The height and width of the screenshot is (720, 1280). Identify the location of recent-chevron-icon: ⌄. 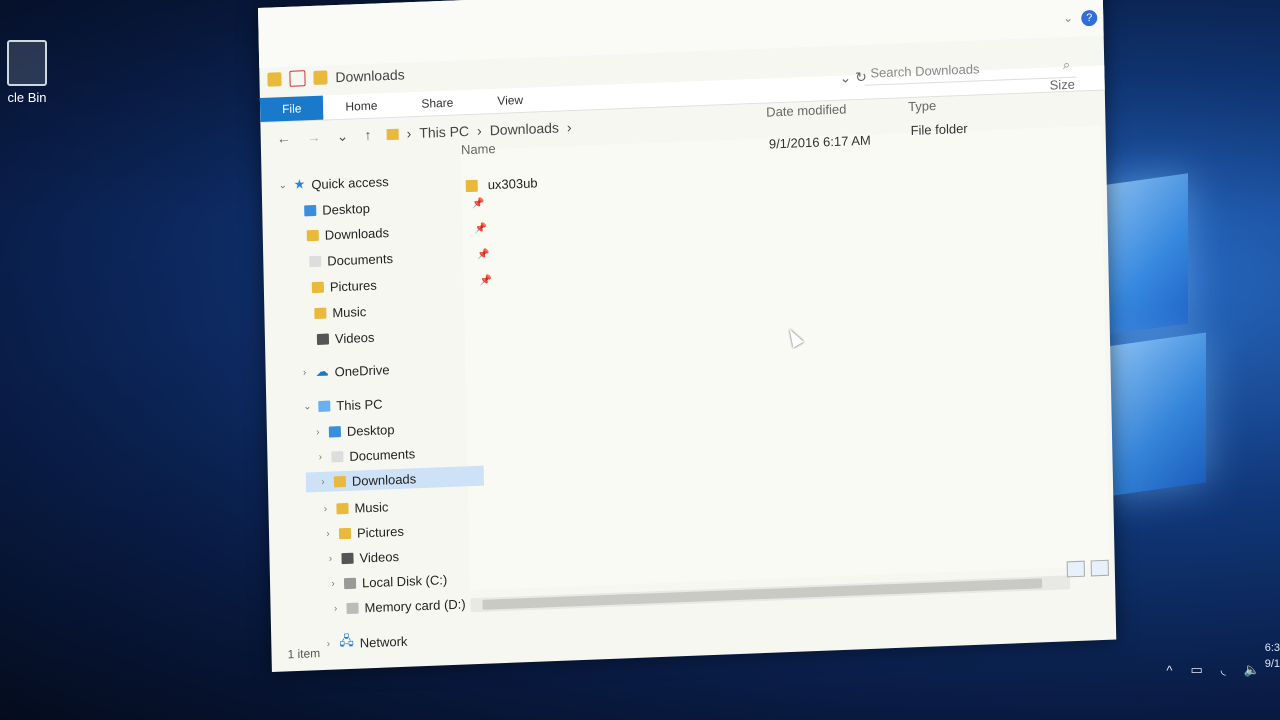
(343, 135).